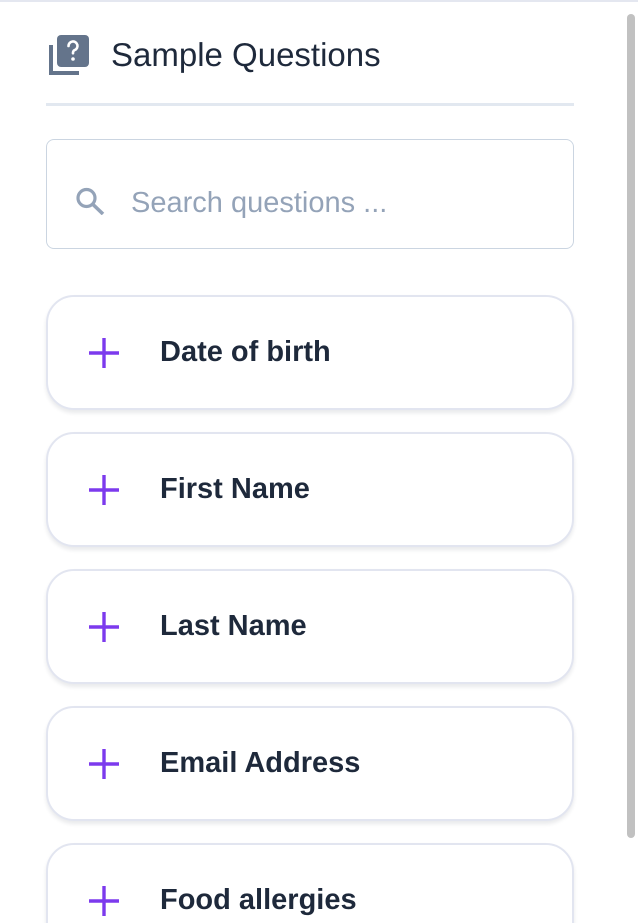 The image size is (638, 923). Describe the element at coordinates (310, 352) in the screenshot. I see `add-question-button: Date of birth` at that location.